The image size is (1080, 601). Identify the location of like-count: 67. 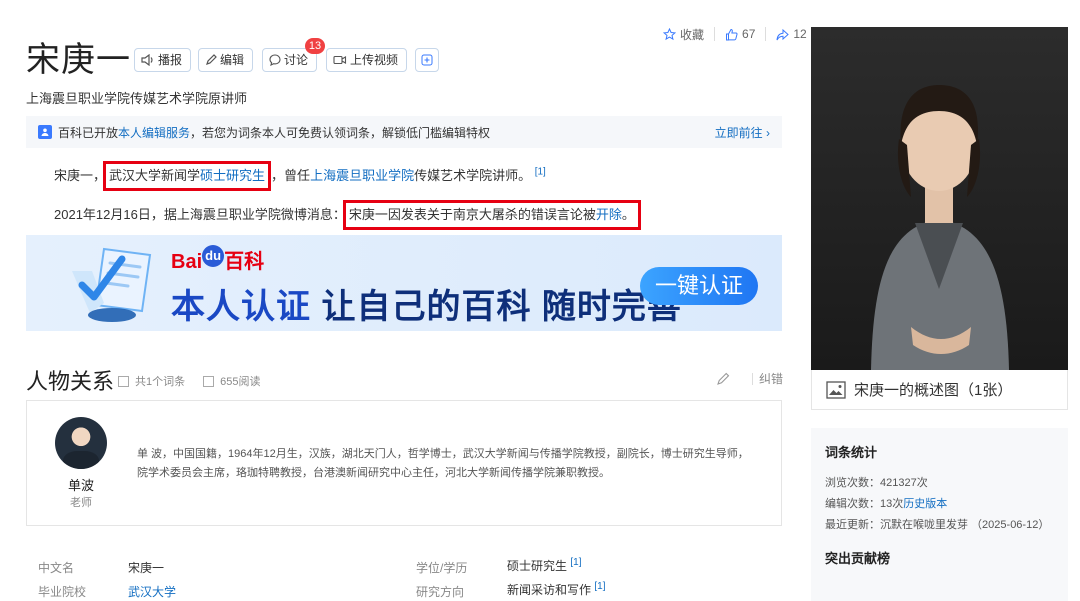
(749, 34).